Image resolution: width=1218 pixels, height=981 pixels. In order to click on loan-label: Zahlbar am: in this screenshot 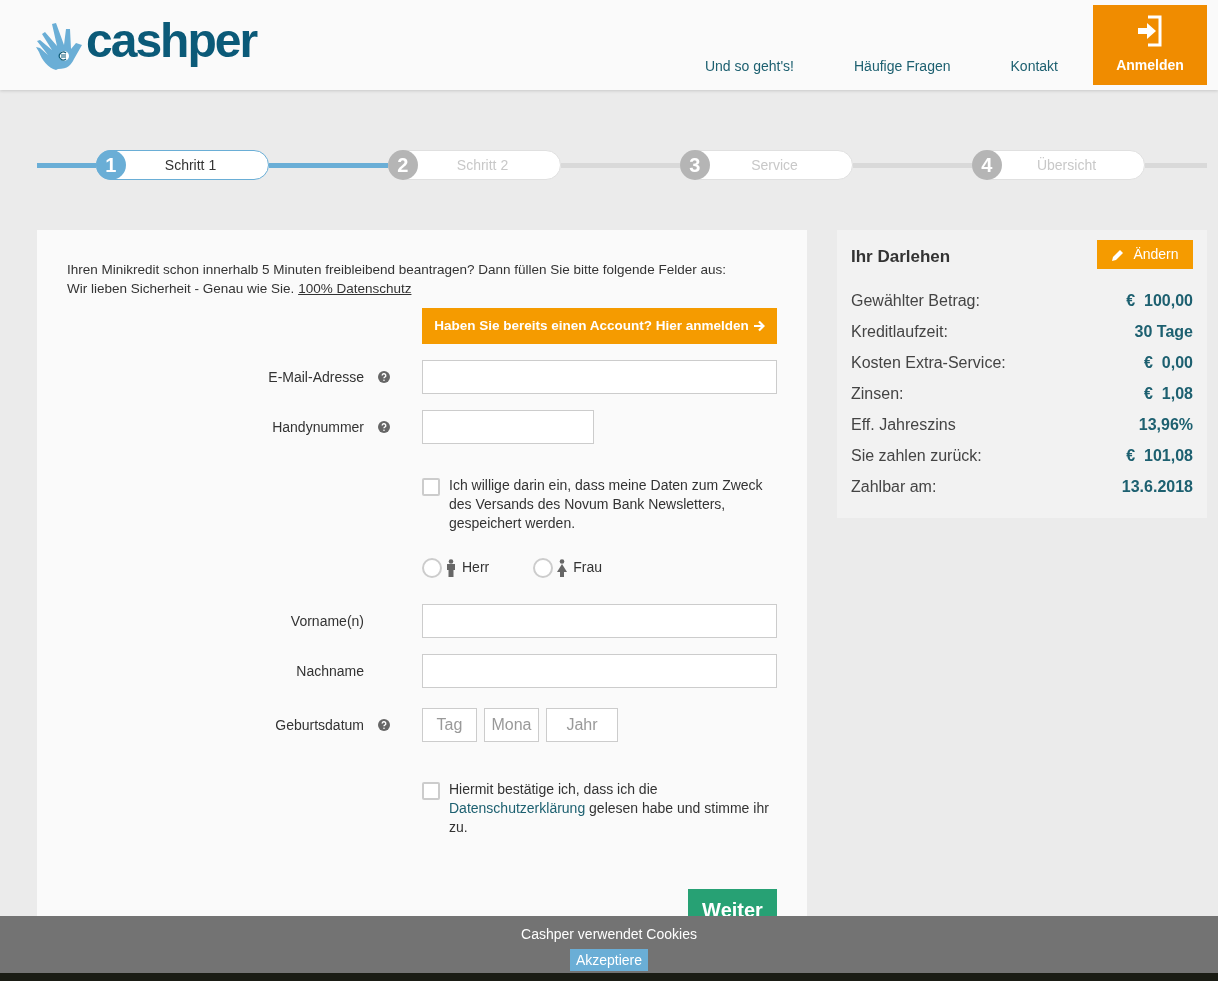, I will do `click(894, 486)`.